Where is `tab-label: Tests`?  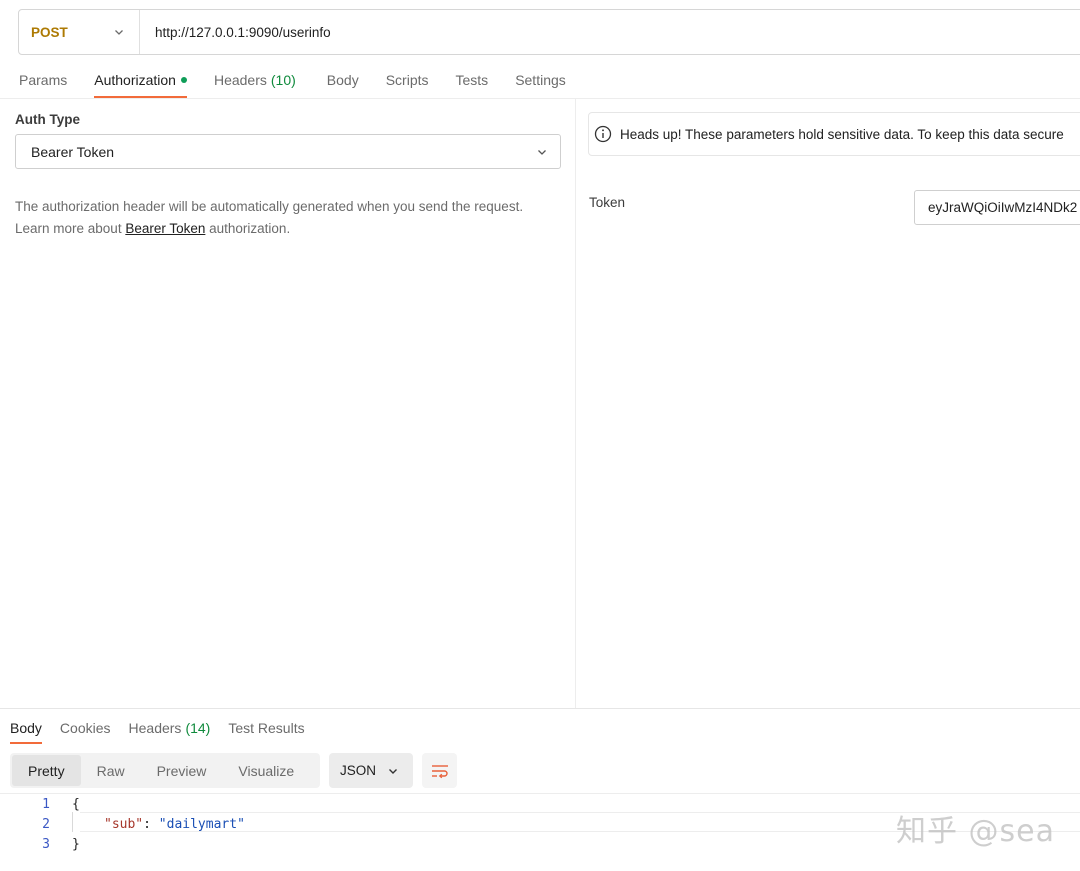 tab-label: Tests is located at coordinates (472, 80).